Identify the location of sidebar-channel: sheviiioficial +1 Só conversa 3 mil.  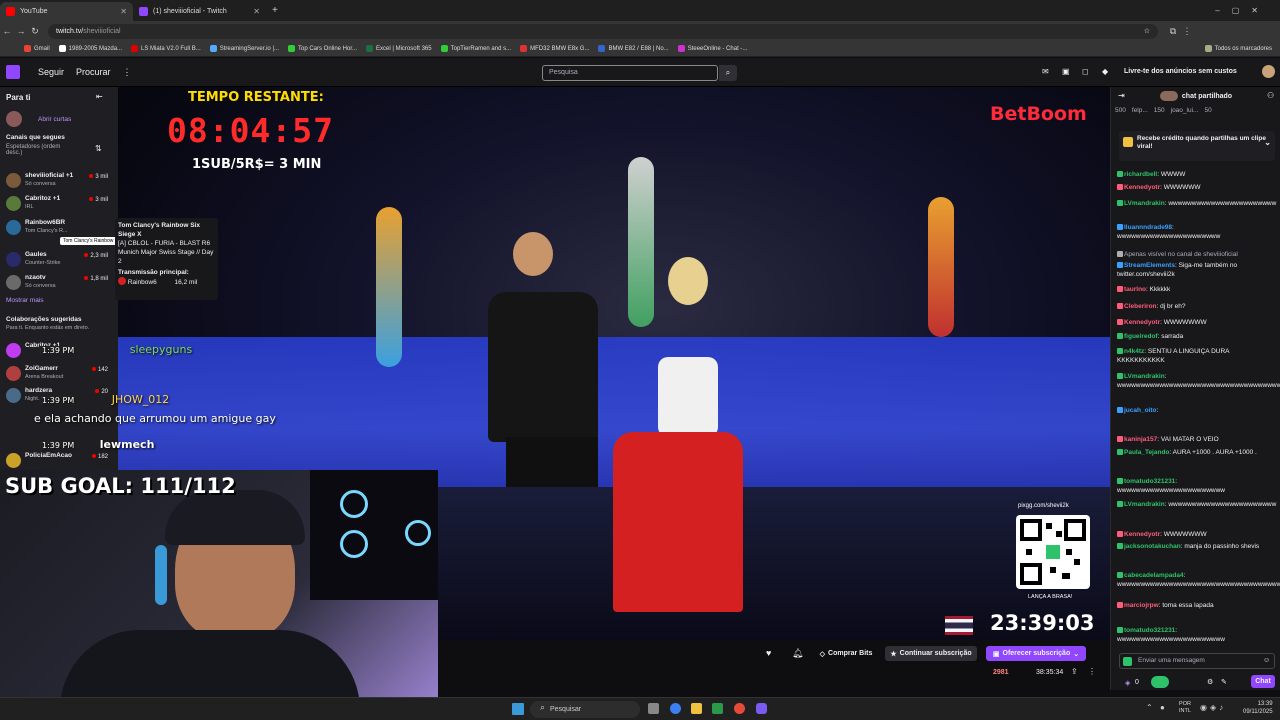
(59, 182).